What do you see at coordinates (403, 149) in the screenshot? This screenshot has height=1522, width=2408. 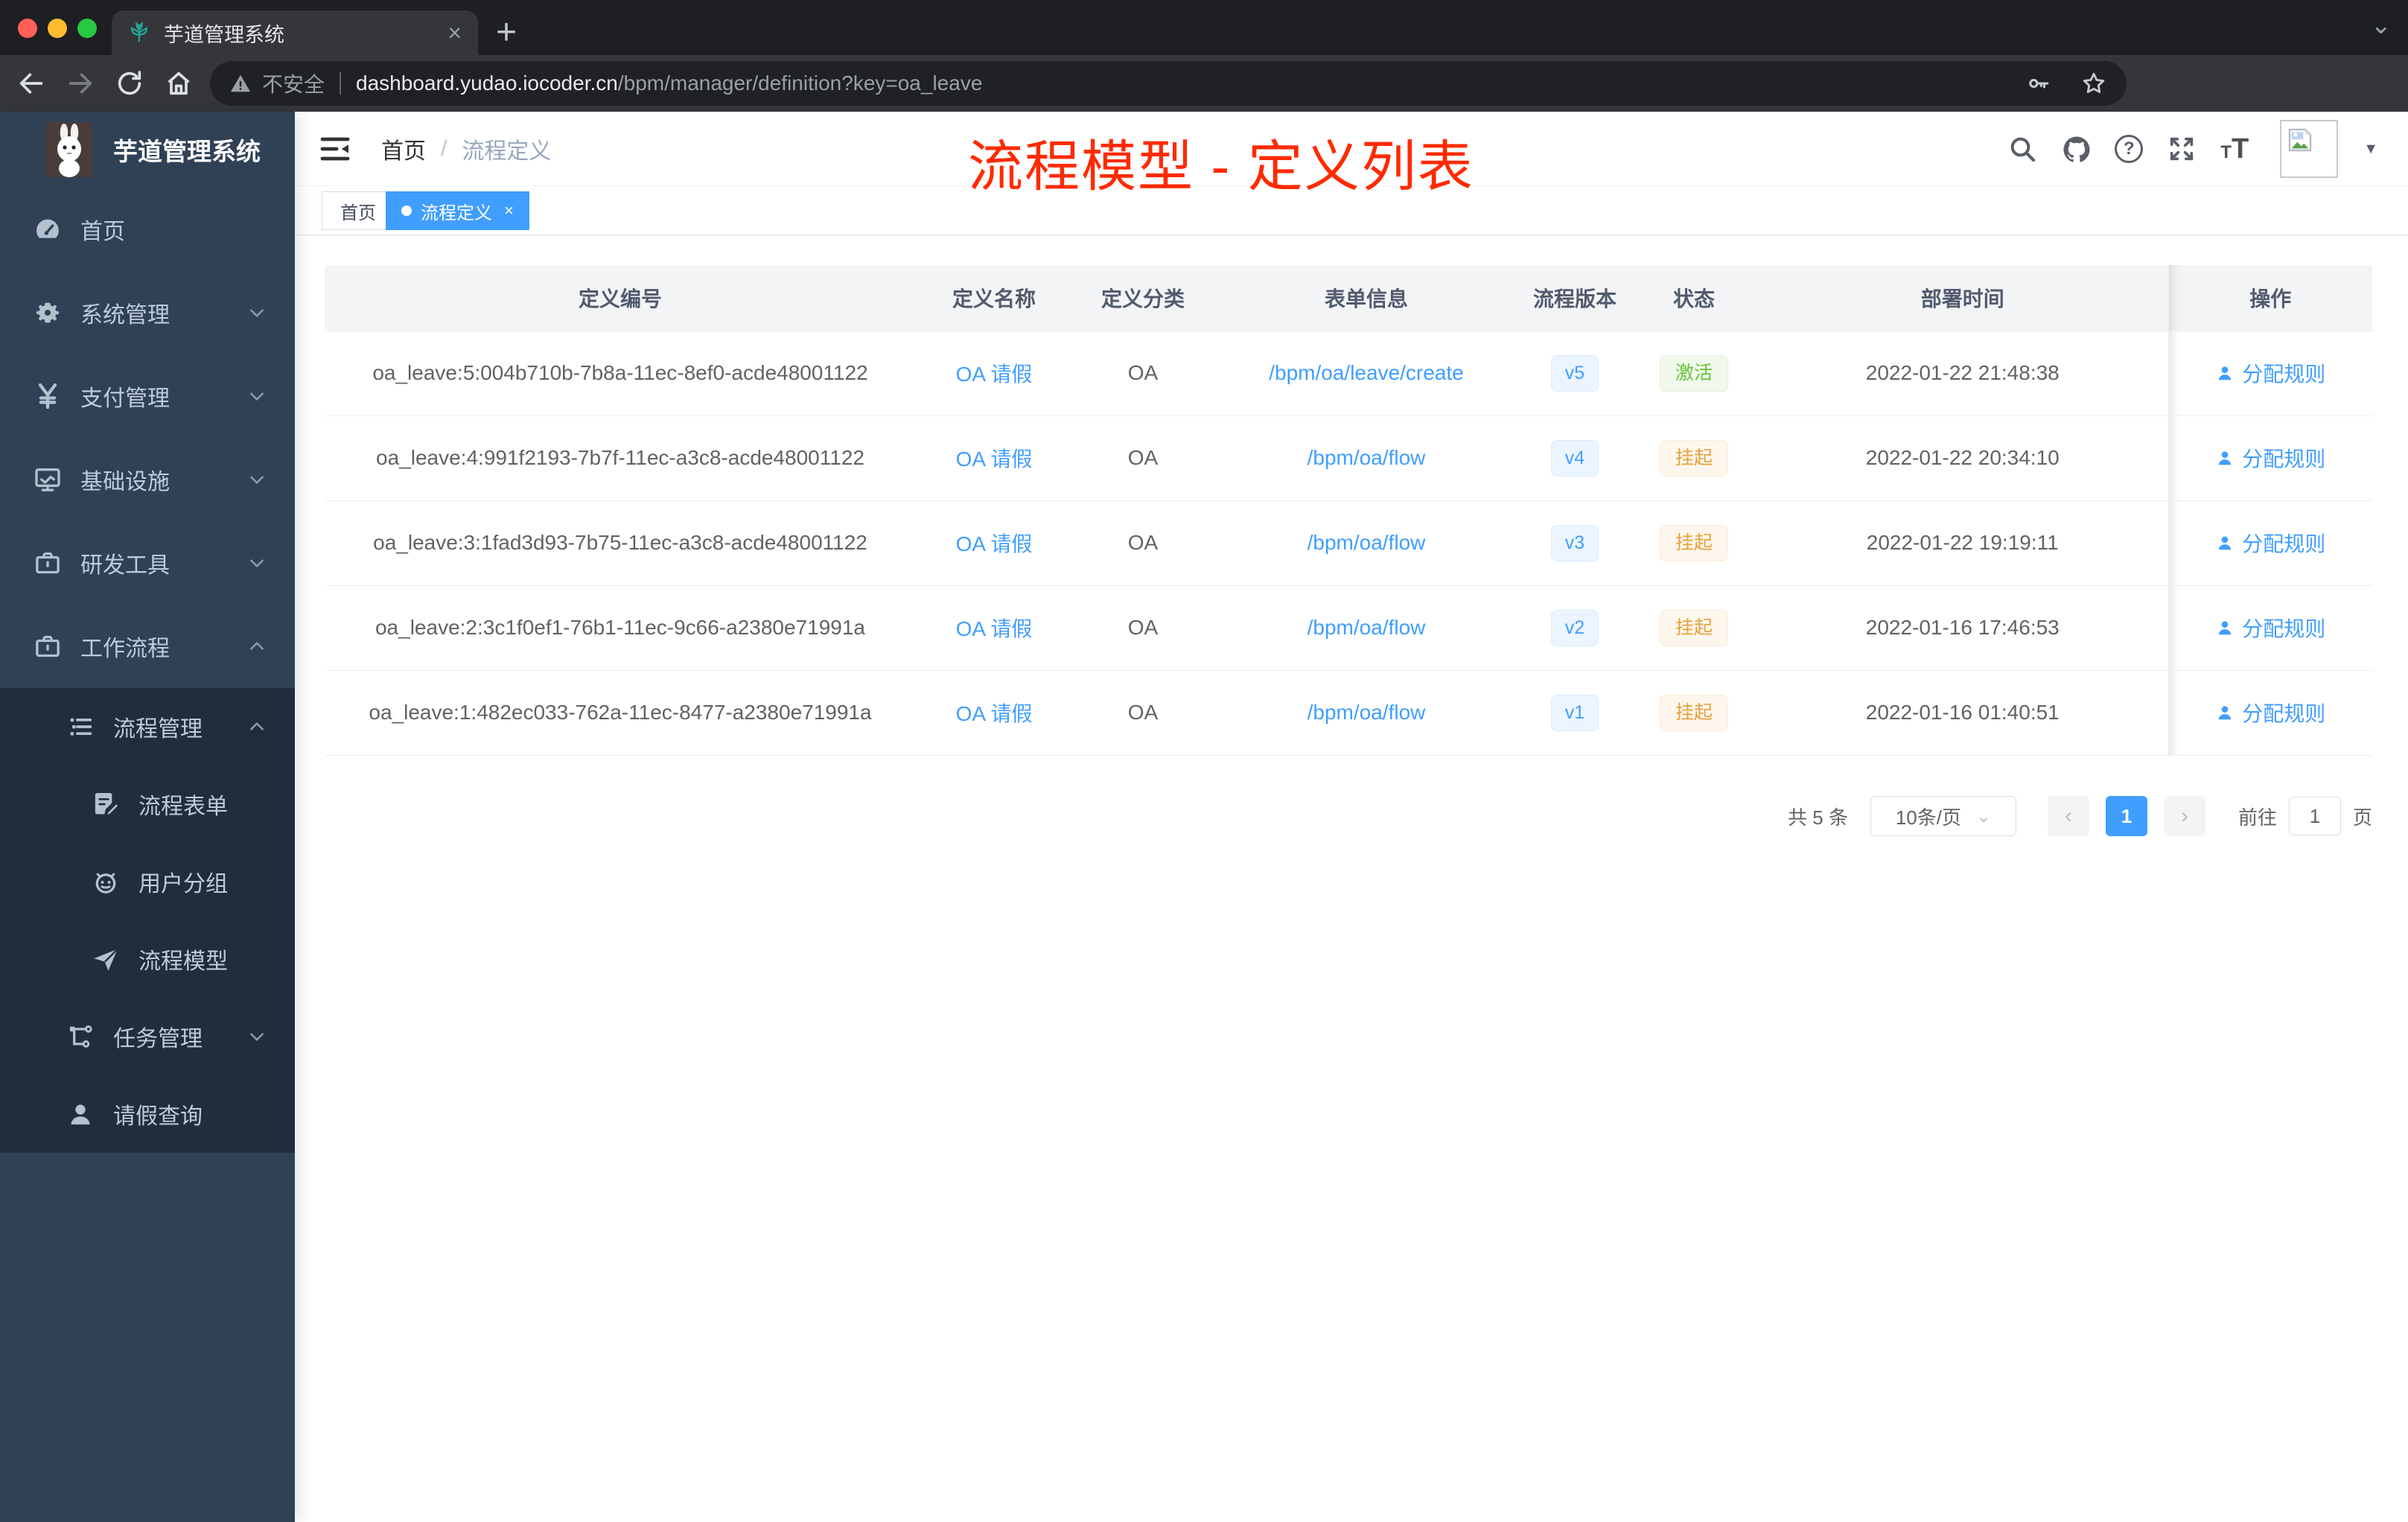 I see `breadcrumb-home: 首页` at bounding box center [403, 149].